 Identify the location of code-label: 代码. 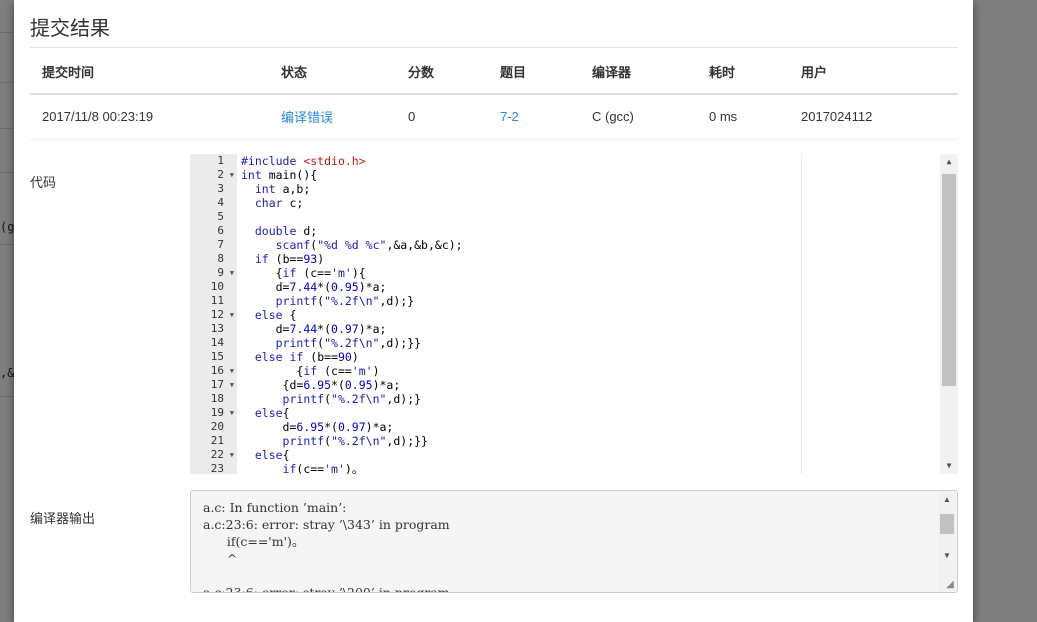
(43, 182).